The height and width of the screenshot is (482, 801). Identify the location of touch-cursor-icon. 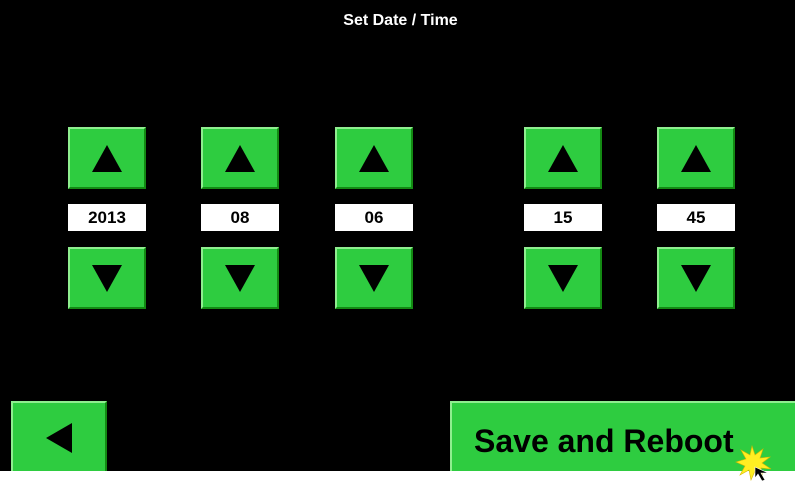
(753, 463).